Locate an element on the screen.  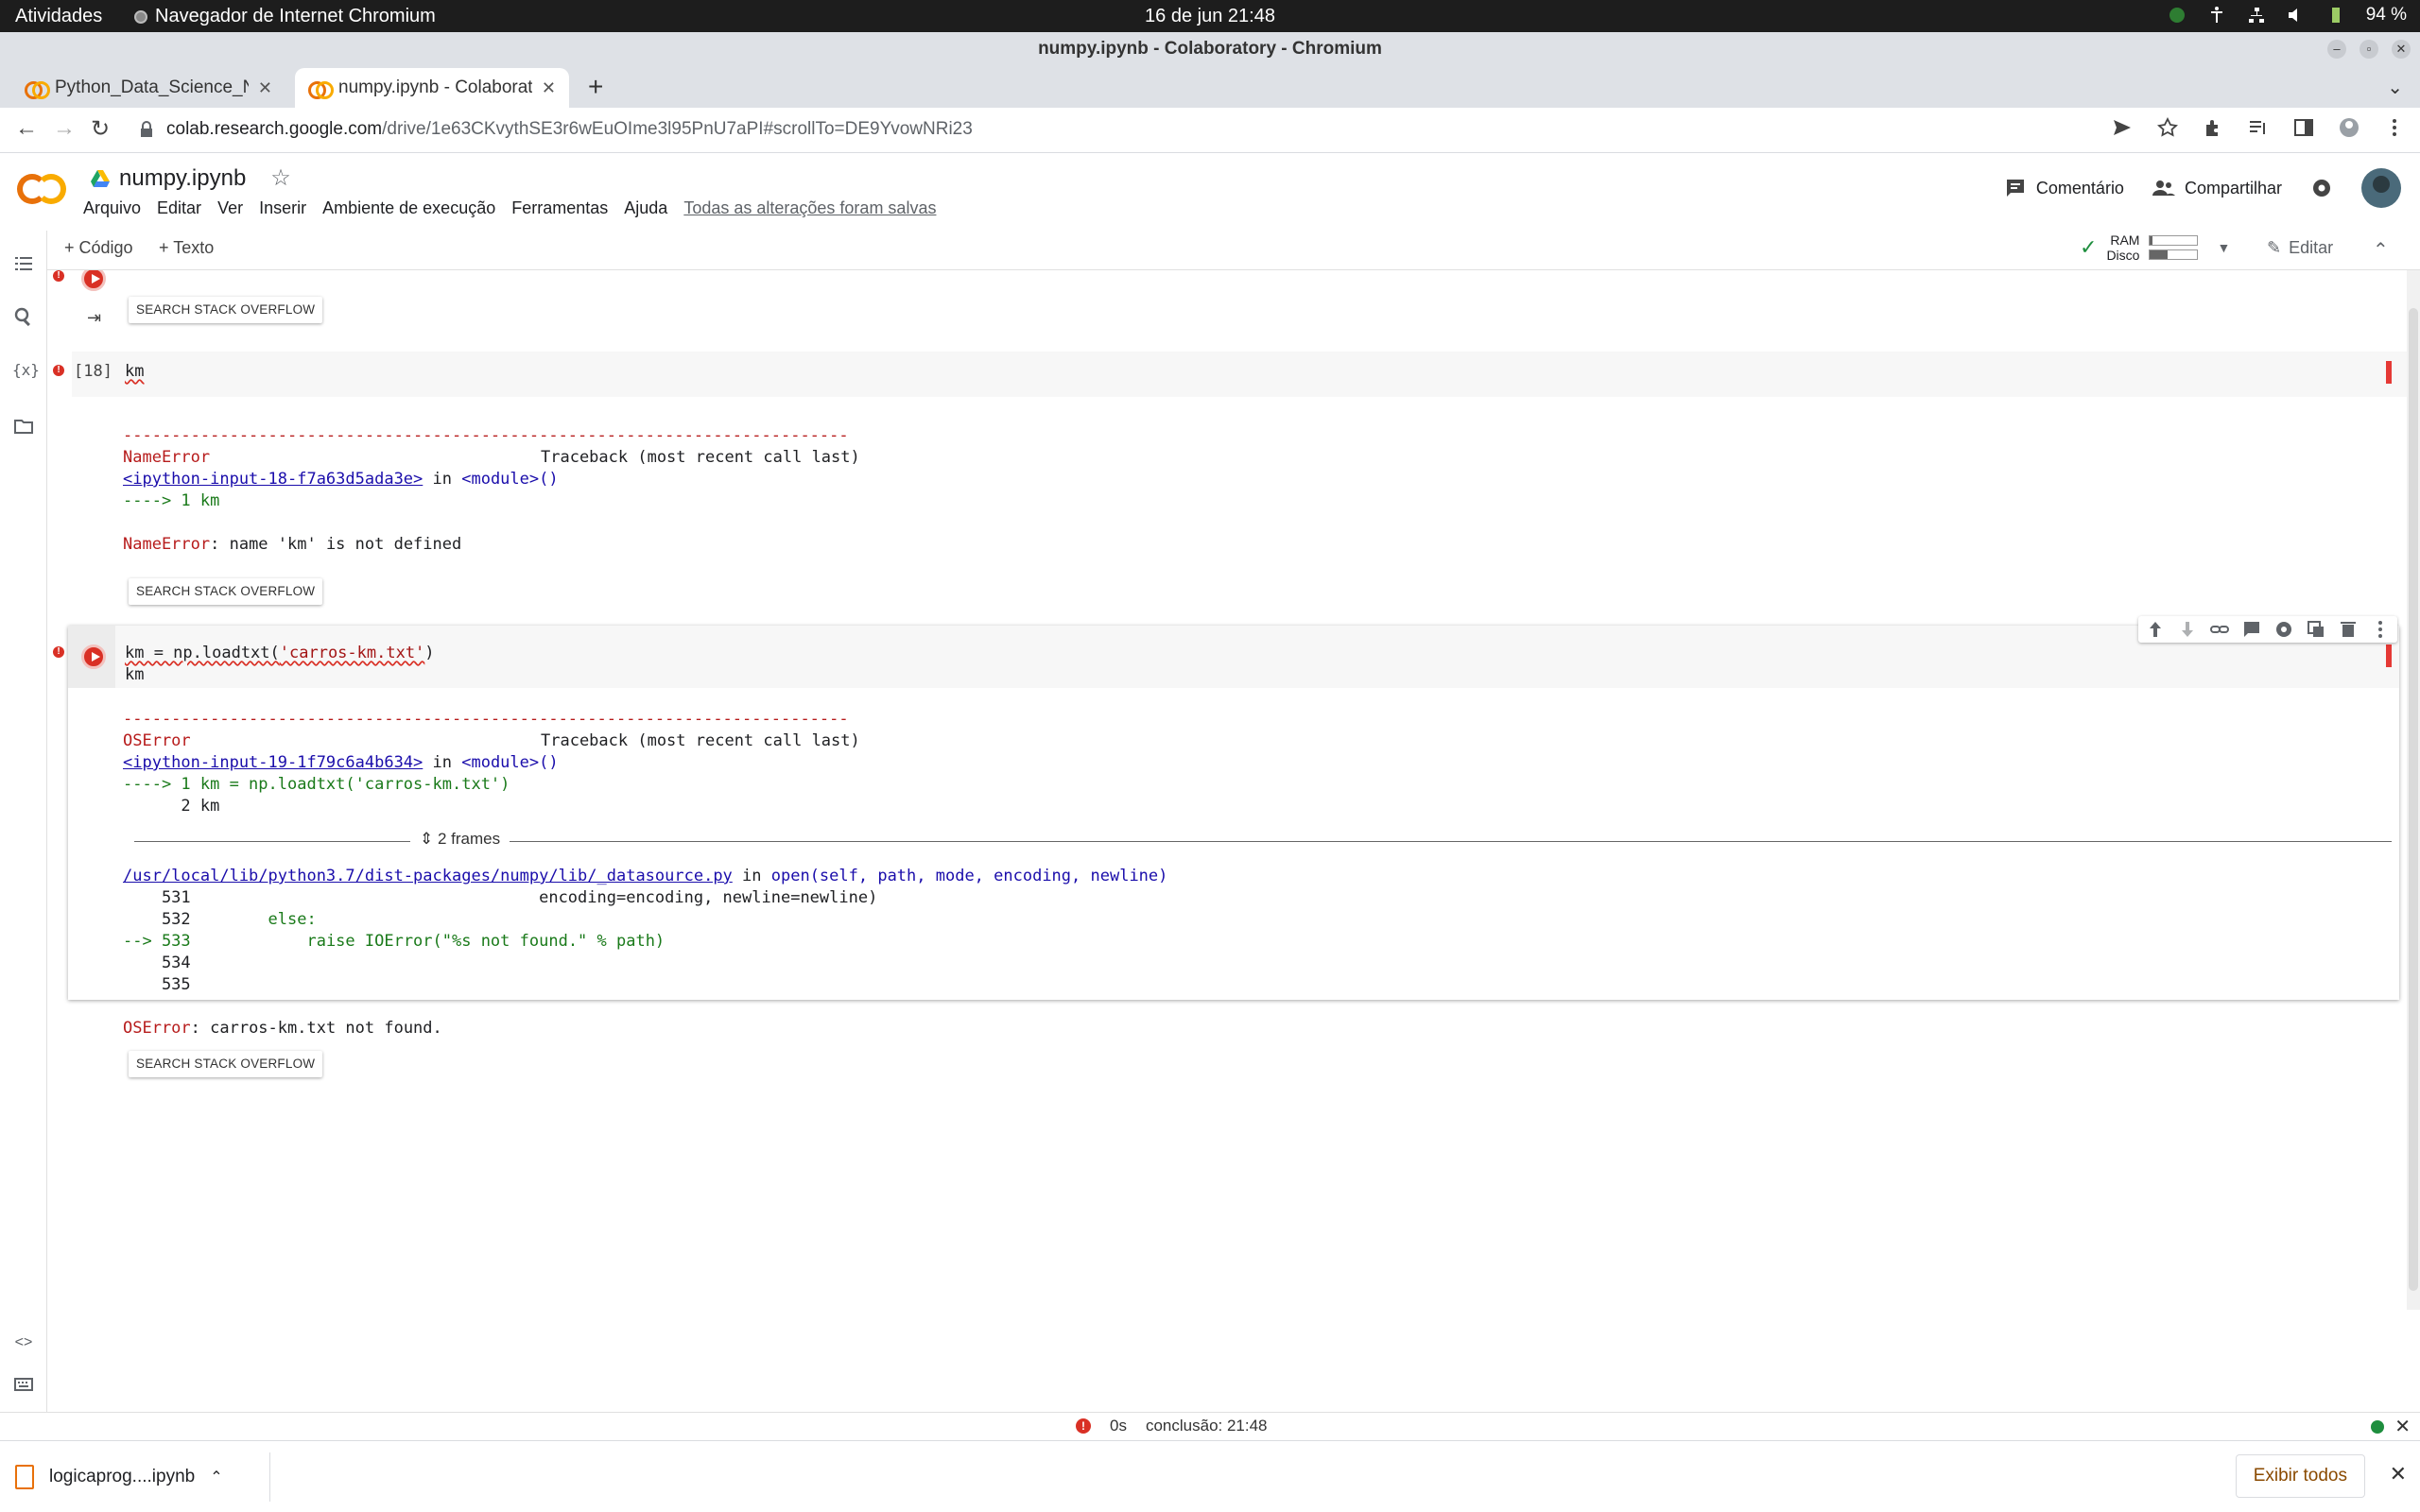
colab-logo is located at coordinates (42, 189).